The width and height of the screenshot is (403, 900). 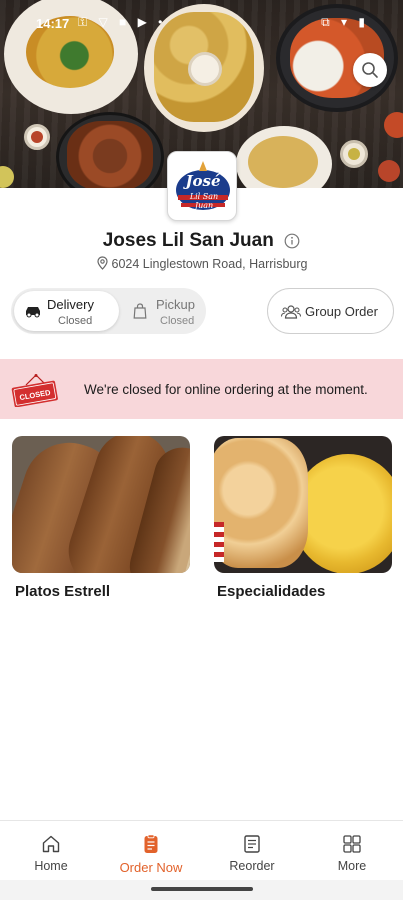 I want to click on status-notification-icons: ⚿ ▽ ■ ▶ •, so click(x=122, y=22).